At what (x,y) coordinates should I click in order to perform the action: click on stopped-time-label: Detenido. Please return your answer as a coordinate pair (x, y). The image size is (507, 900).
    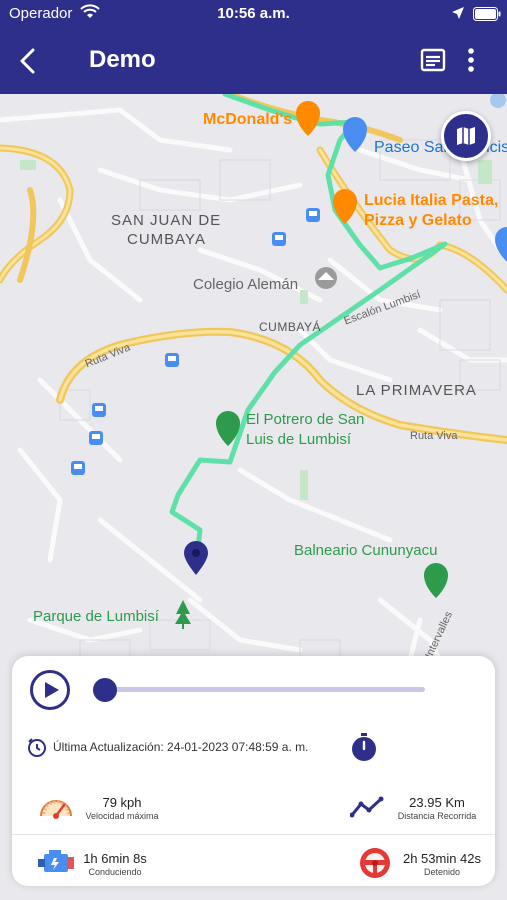
    Looking at the image, I should click on (442, 872).